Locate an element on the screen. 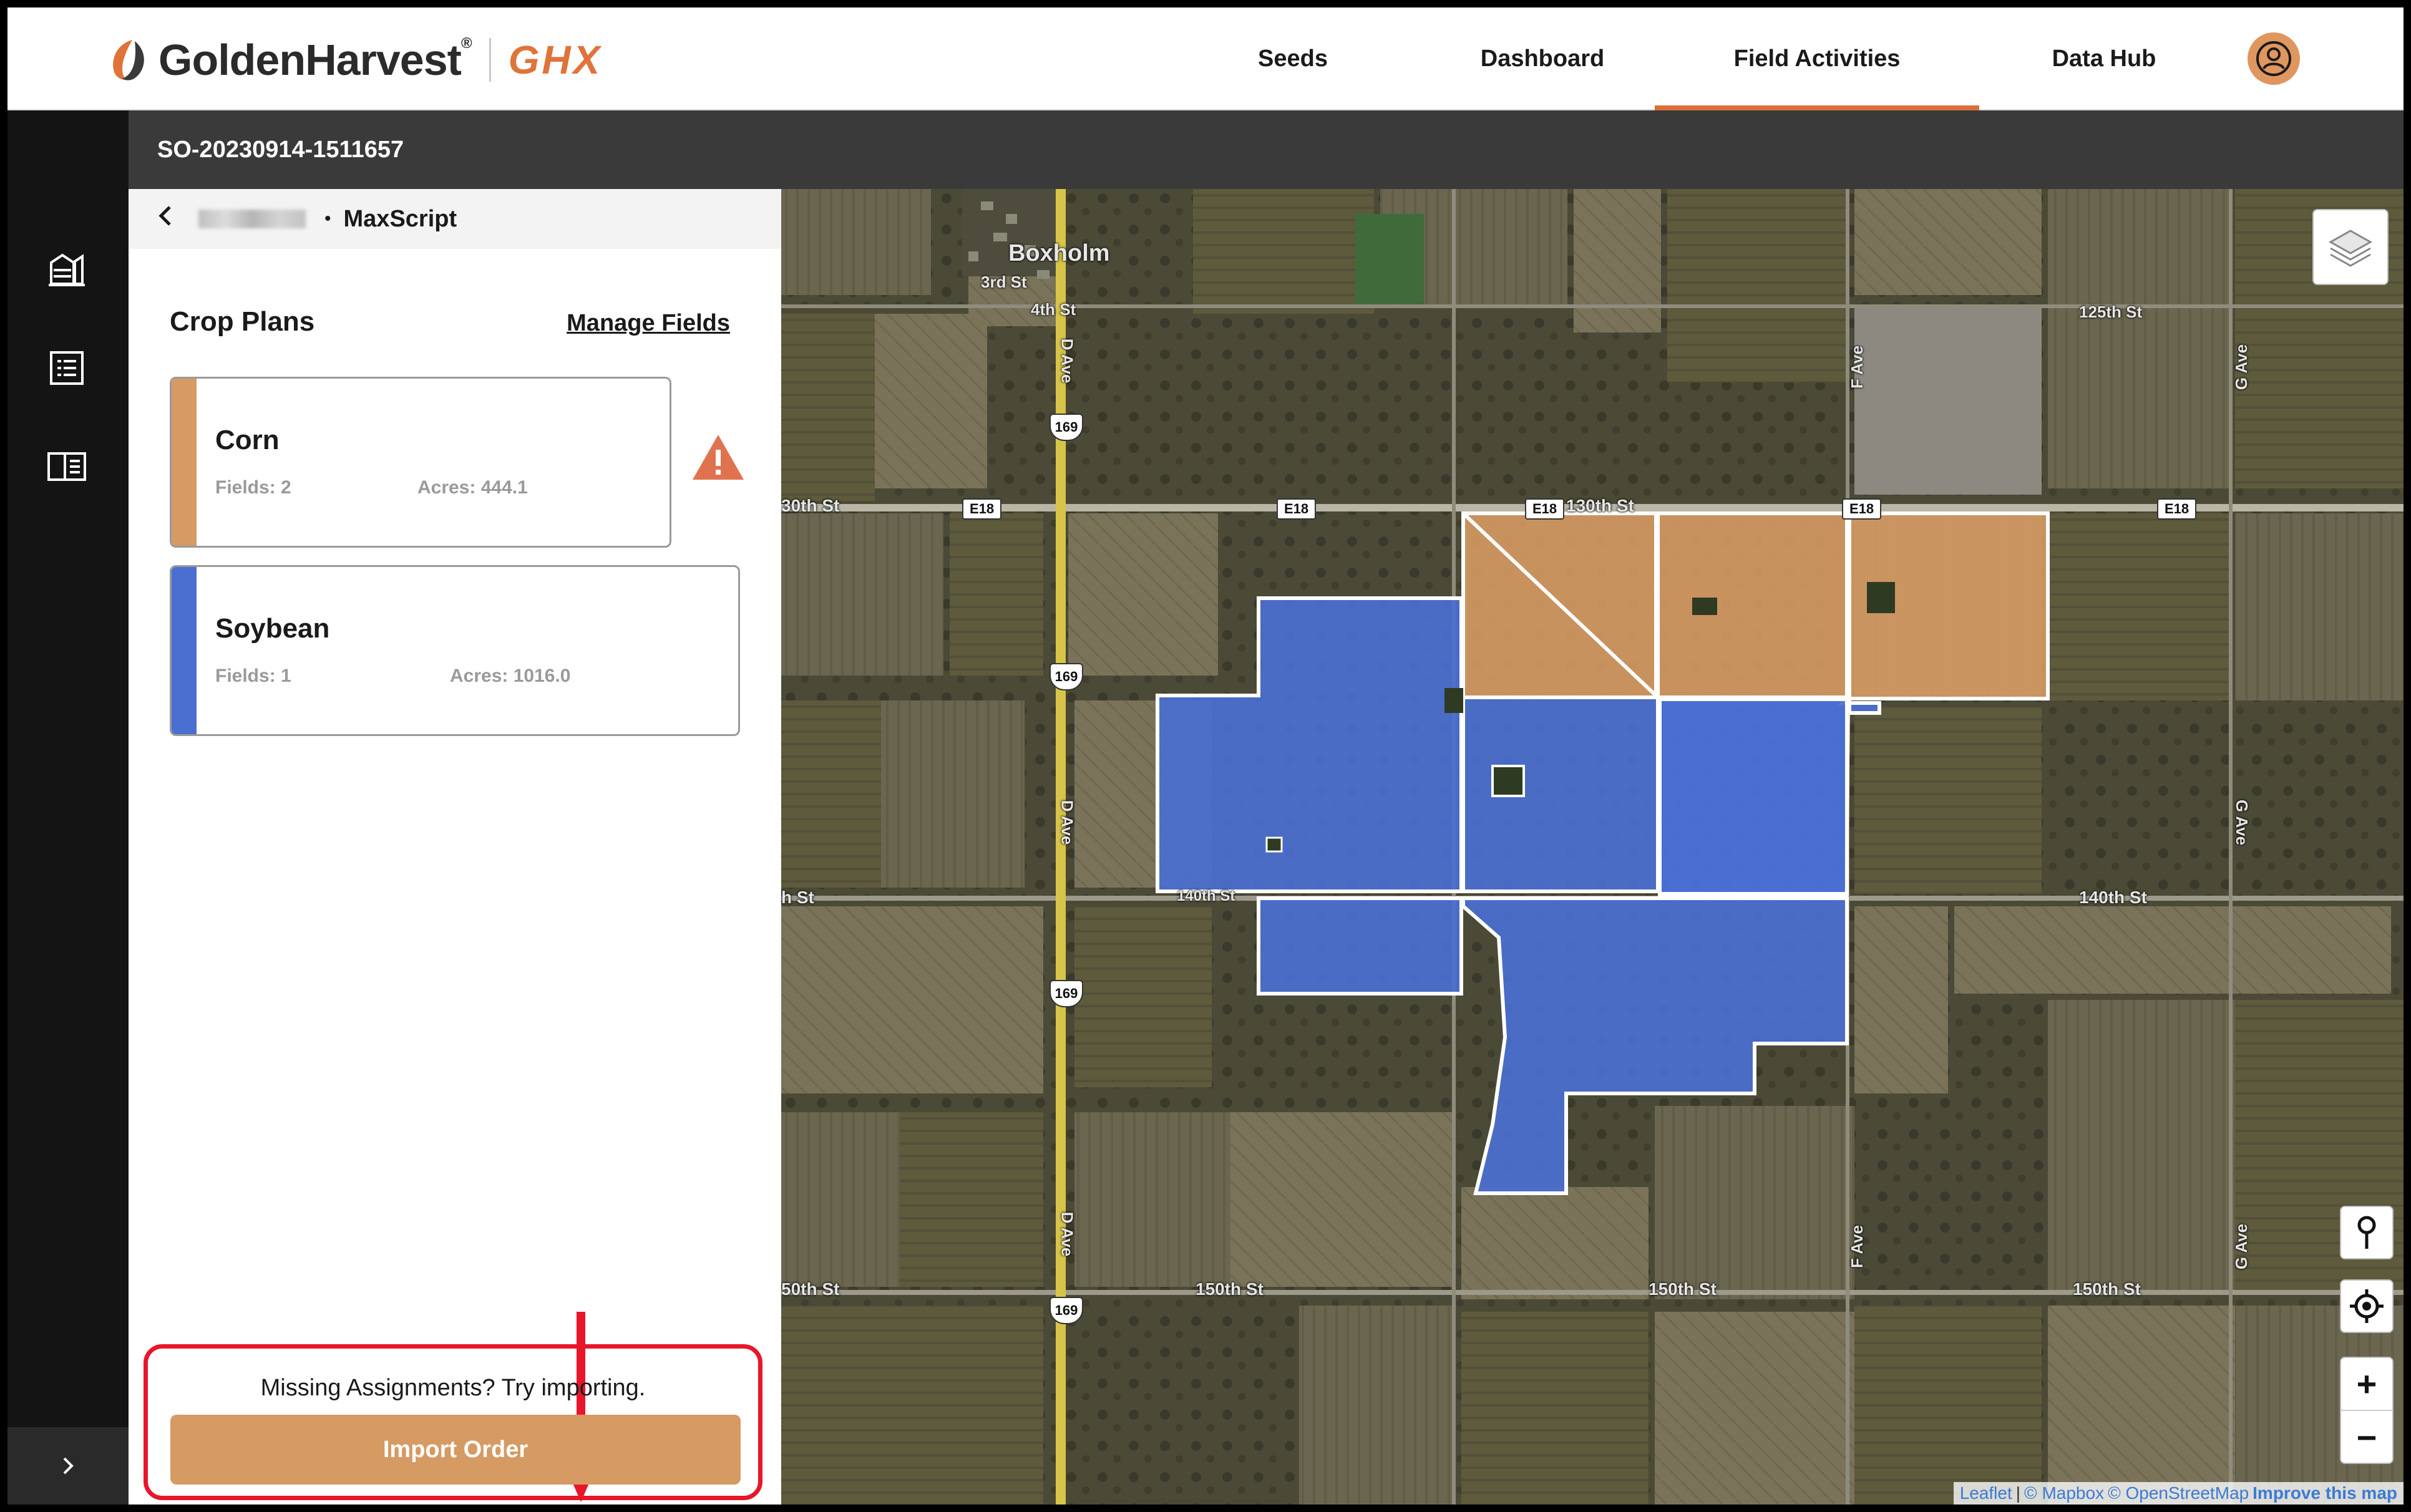 Image resolution: width=2411 pixels, height=1512 pixels. manage-fields-link: Manage Fields is located at coordinates (648, 323).